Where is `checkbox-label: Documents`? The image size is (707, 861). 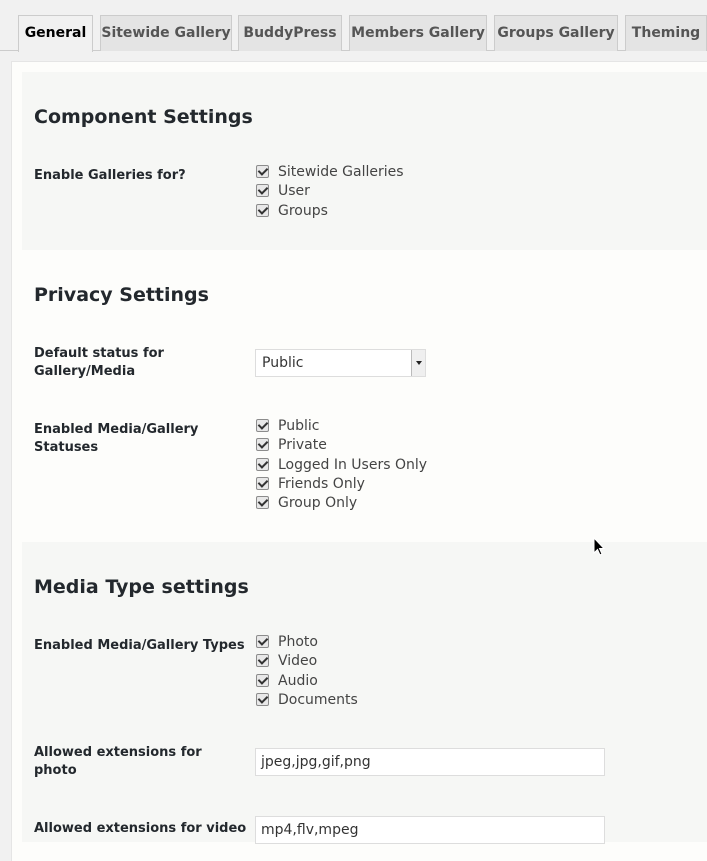
checkbox-label: Documents is located at coordinates (318, 699).